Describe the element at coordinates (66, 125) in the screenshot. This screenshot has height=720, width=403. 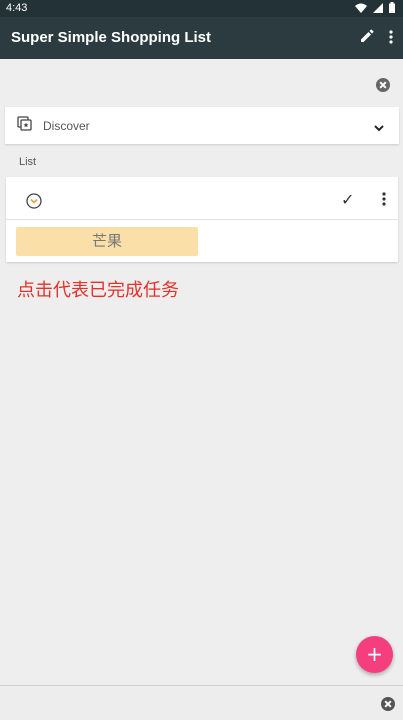
I see `discover-label: Discover` at that location.